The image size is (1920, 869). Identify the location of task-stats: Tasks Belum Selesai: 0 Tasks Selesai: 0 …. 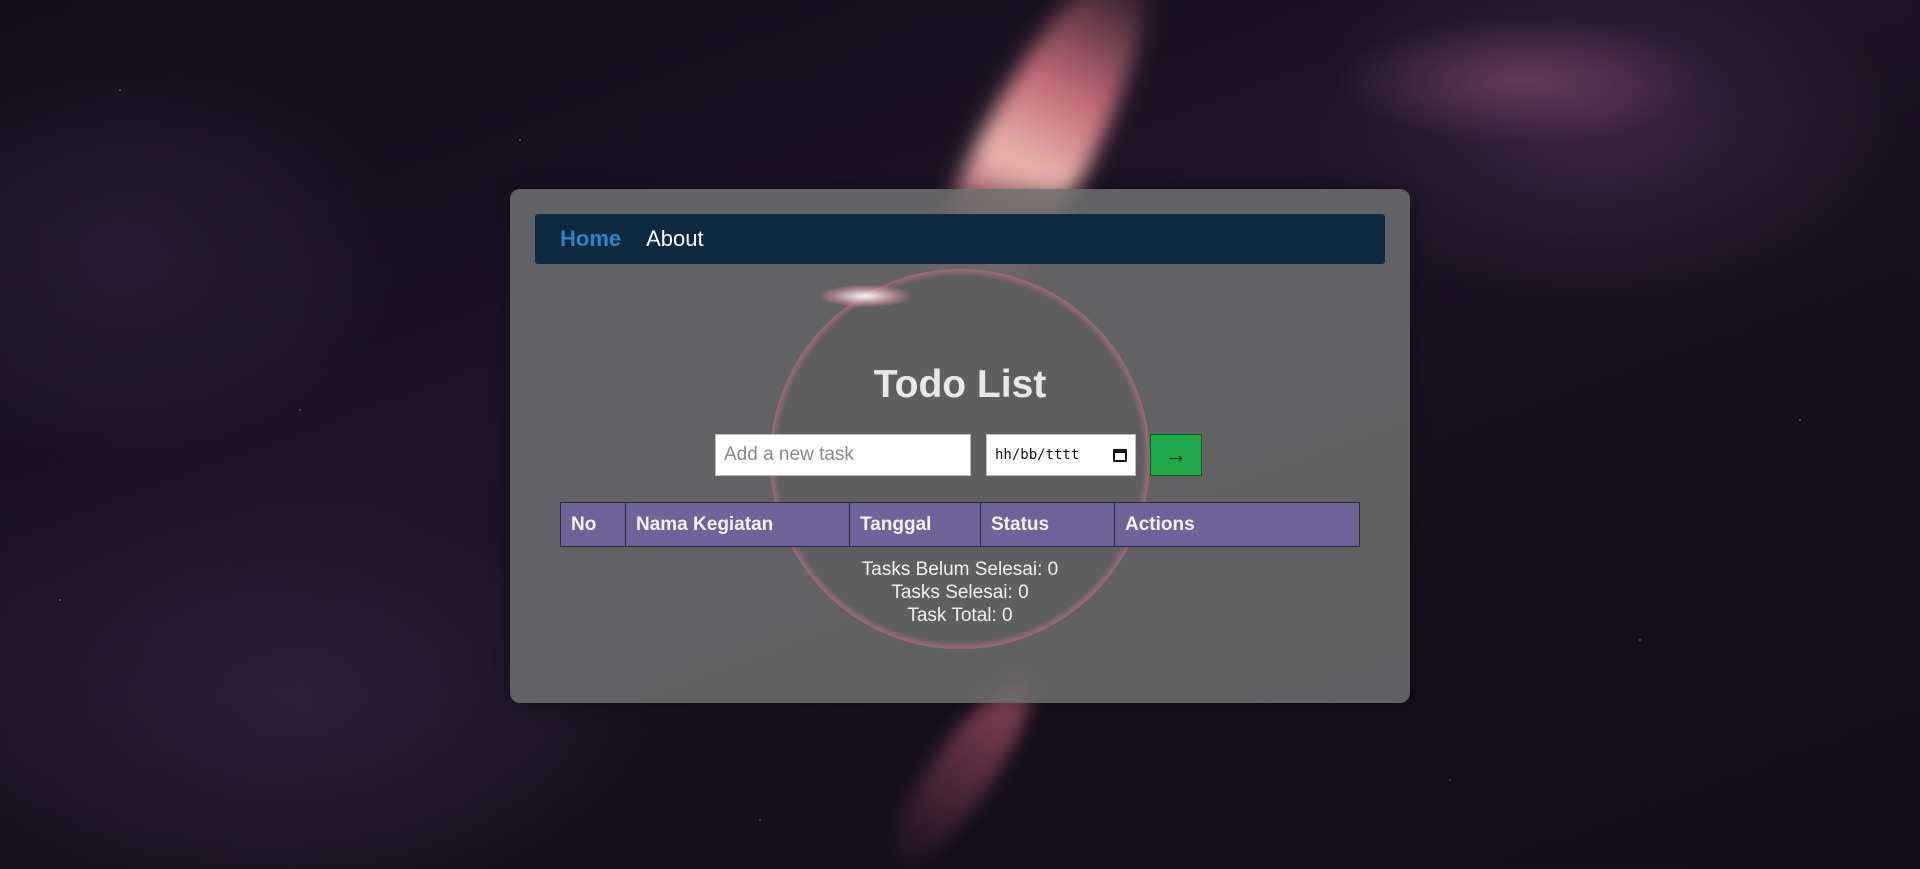
(960, 592).